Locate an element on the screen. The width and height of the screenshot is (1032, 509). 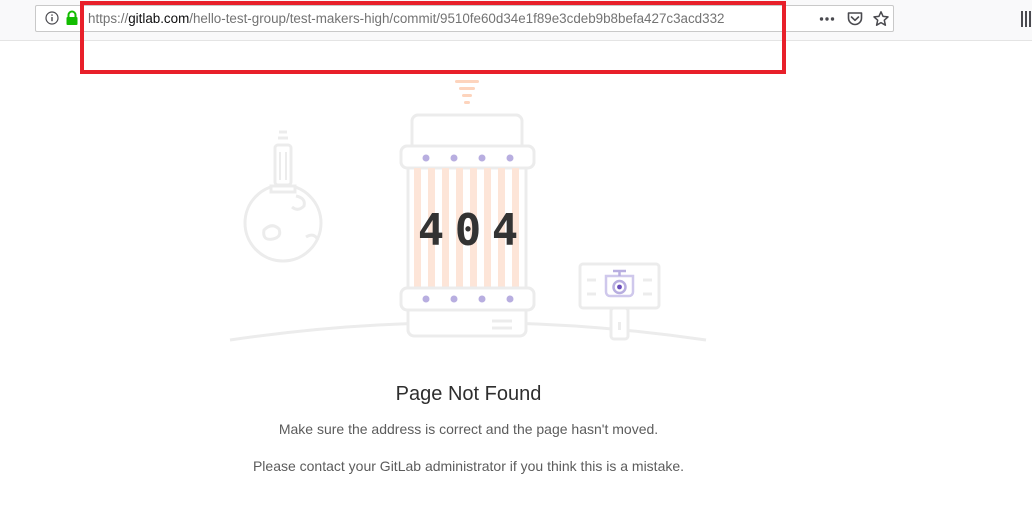
error-code-digit-3: 4 is located at coordinates (505, 230).